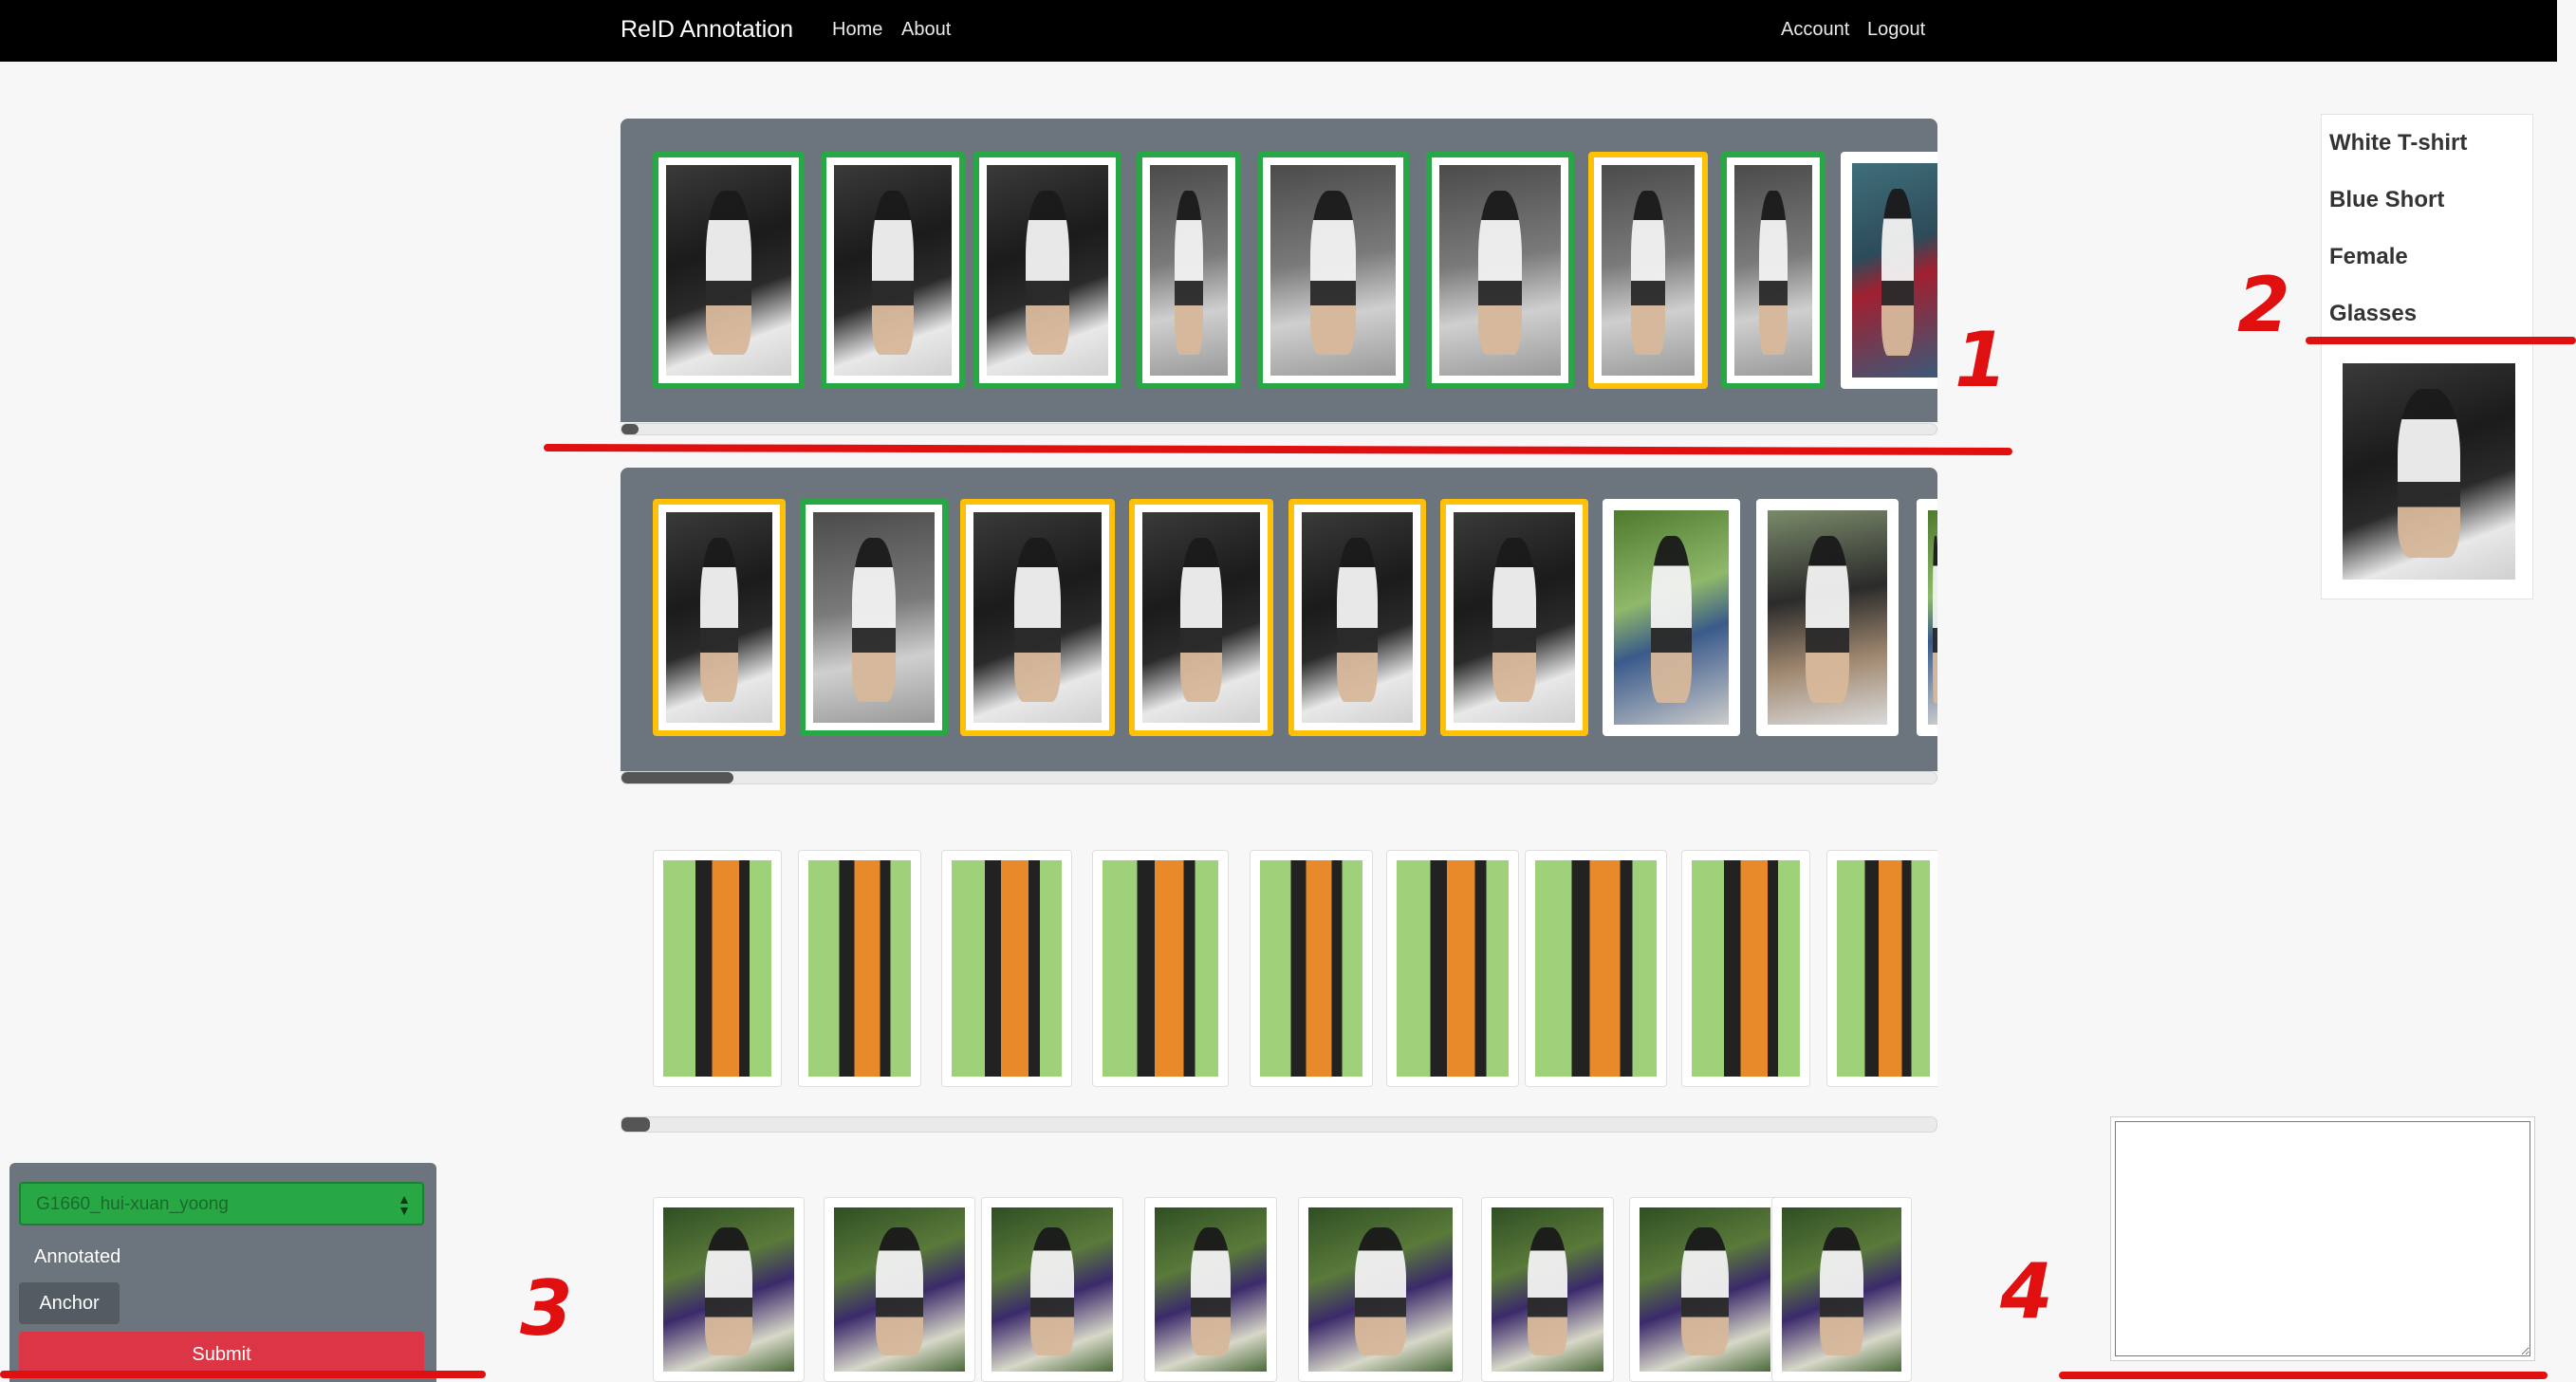 Image resolution: width=2576 pixels, height=1382 pixels. I want to click on strip-2-scrollbar, so click(1279, 777).